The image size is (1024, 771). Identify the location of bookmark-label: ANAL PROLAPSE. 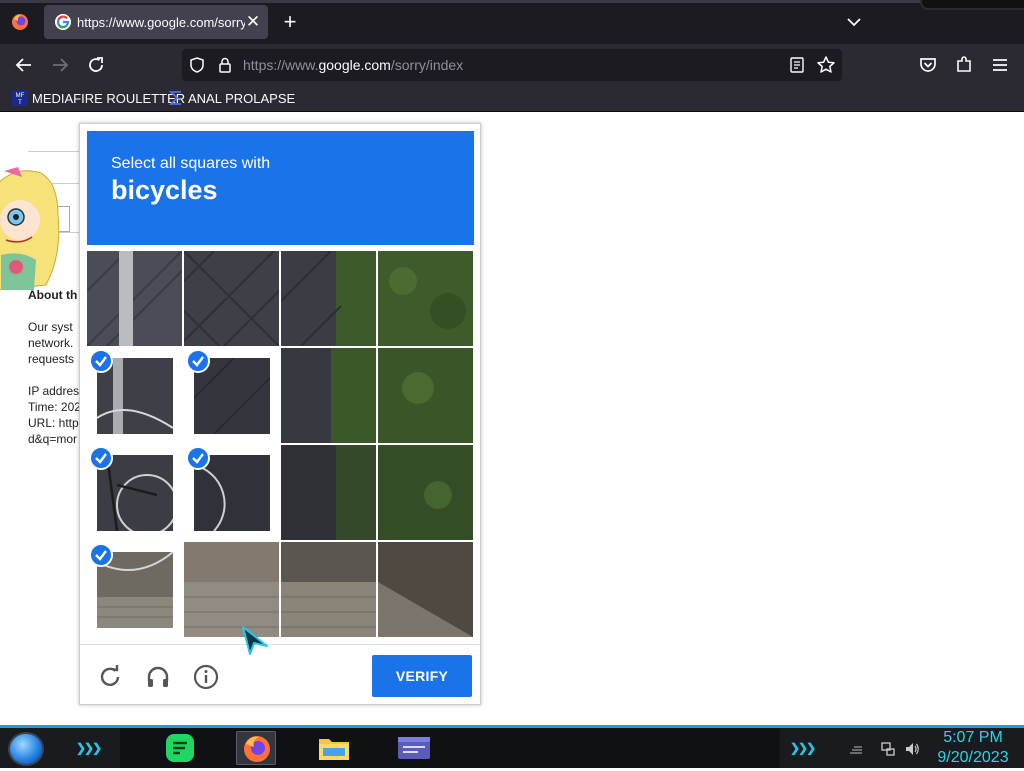
(242, 98).